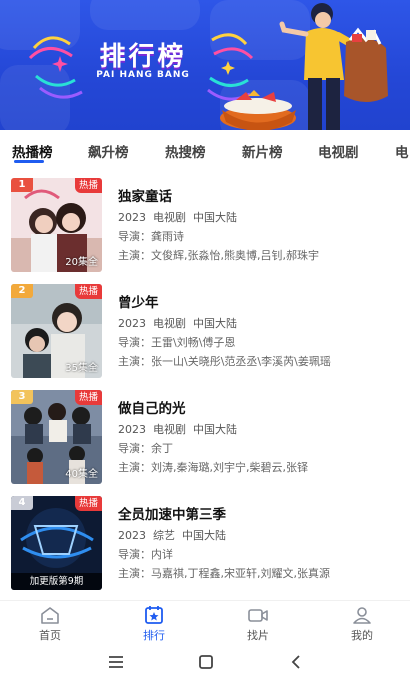 The image size is (410, 680). Describe the element at coordinates (154, 635) in the screenshot. I see `nav-ranking-label: 排行` at that location.